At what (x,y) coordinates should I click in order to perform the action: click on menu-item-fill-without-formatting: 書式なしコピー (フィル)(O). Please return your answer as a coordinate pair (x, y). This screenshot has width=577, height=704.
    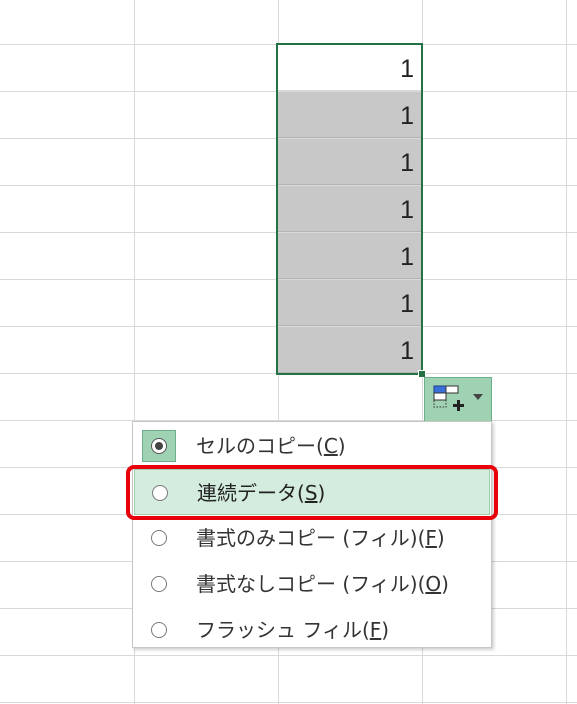
    Looking at the image, I should click on (312, 584).